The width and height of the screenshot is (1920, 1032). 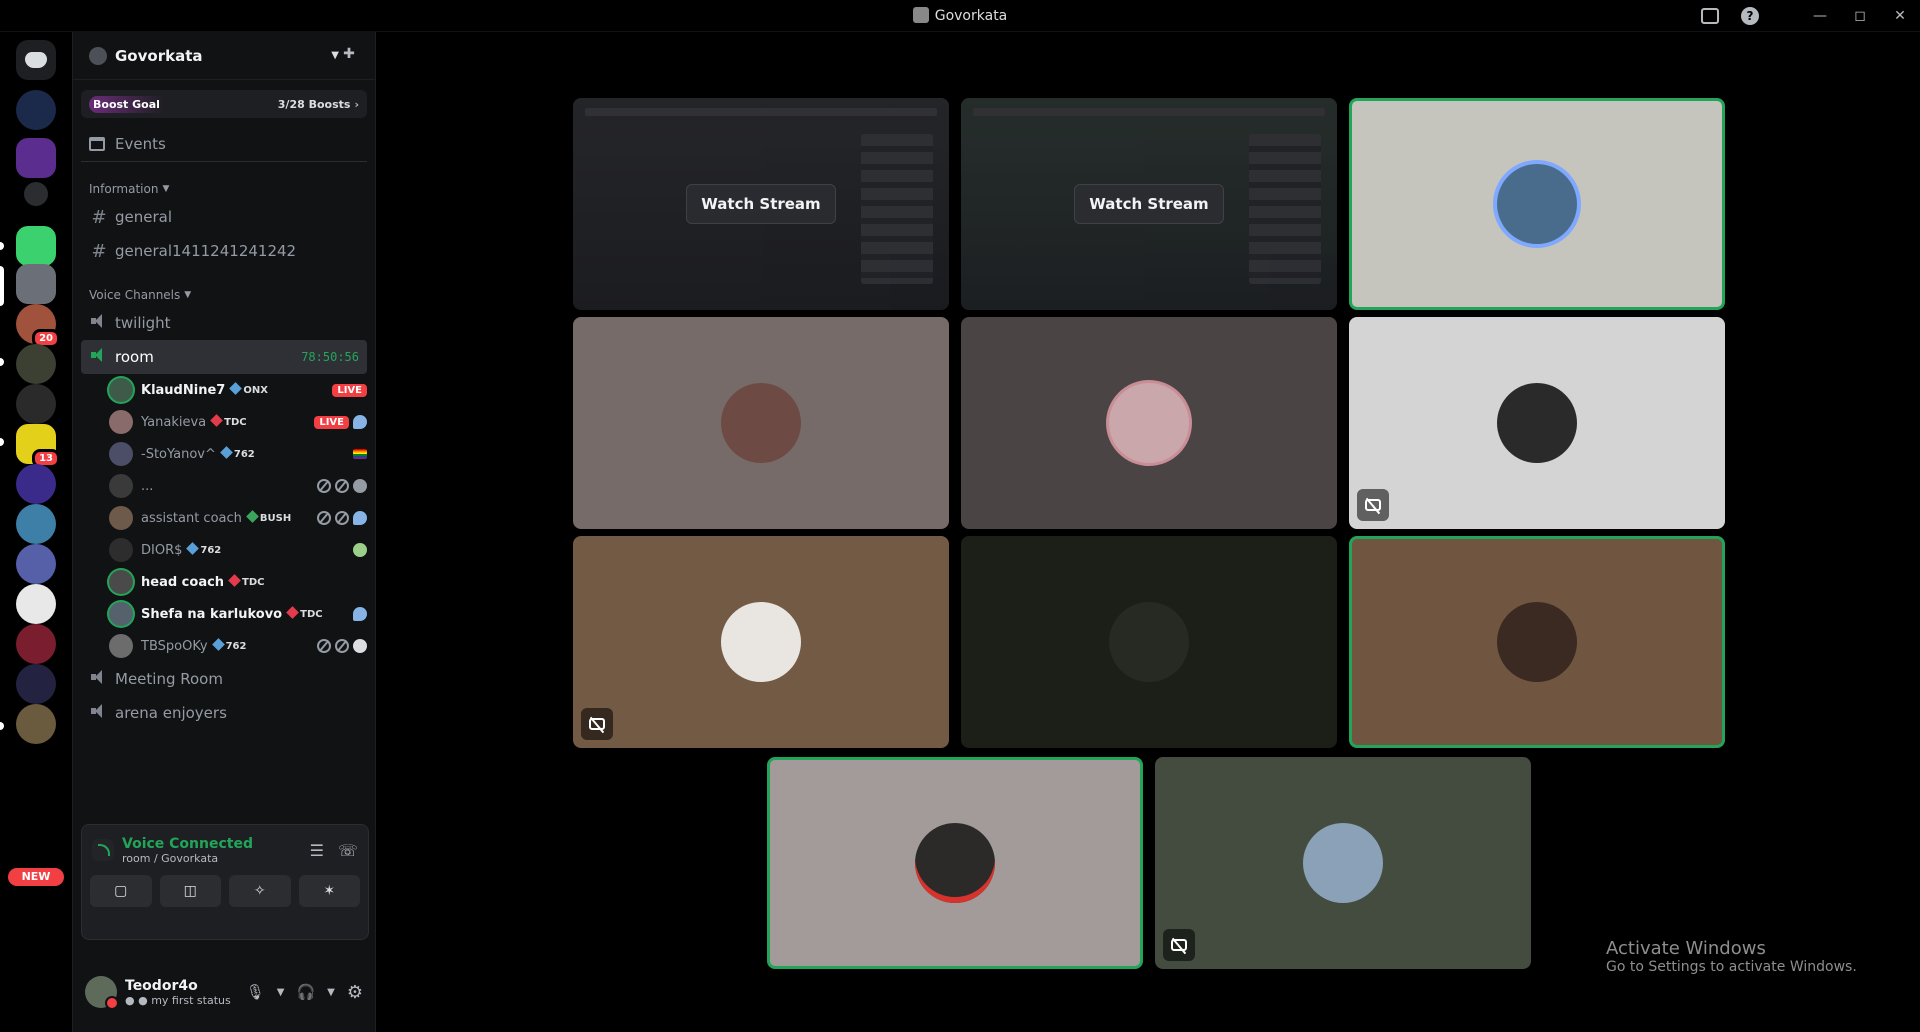 What do you see at coordinates (2, 726) in the screenshot?
I see `unread-pip` at bounding box center [2, 726].